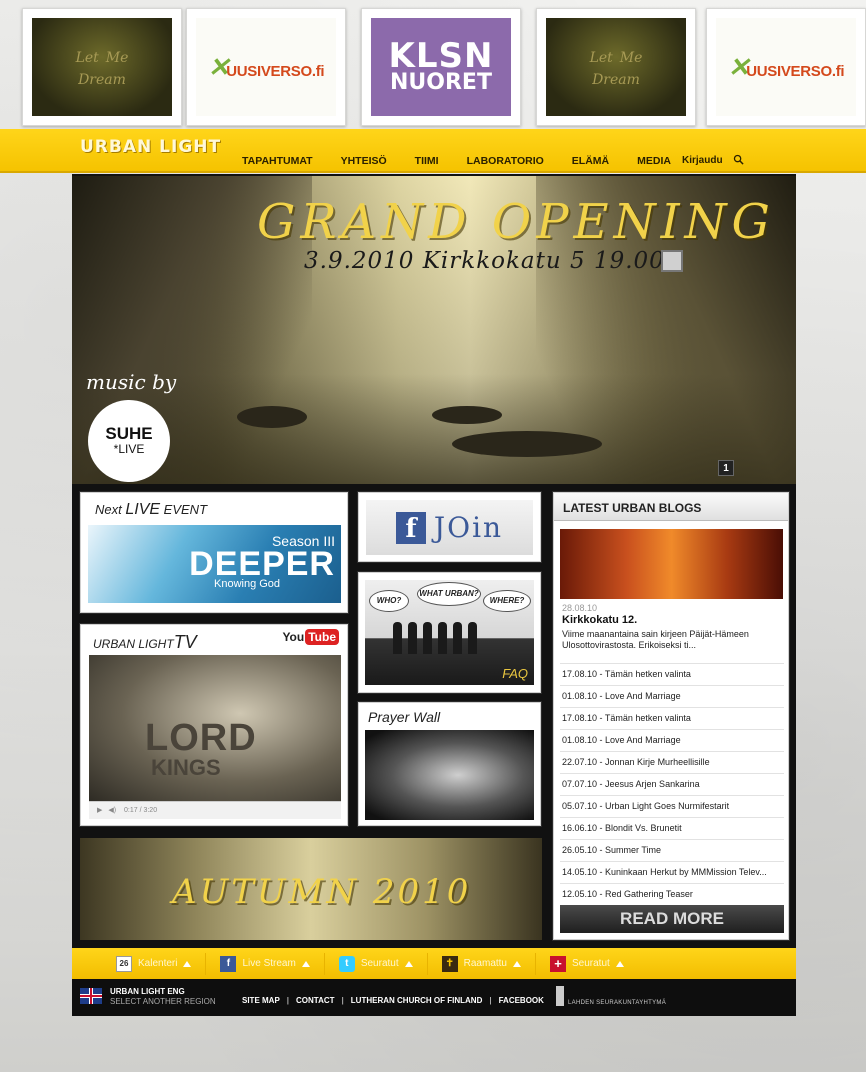 The image size is (866, 1072). Describe the element at coordinates (672, 828) in the screenshot. I see `blog-list-item: 16.06.10 - Blondit Vs. Brunetit` at that location.